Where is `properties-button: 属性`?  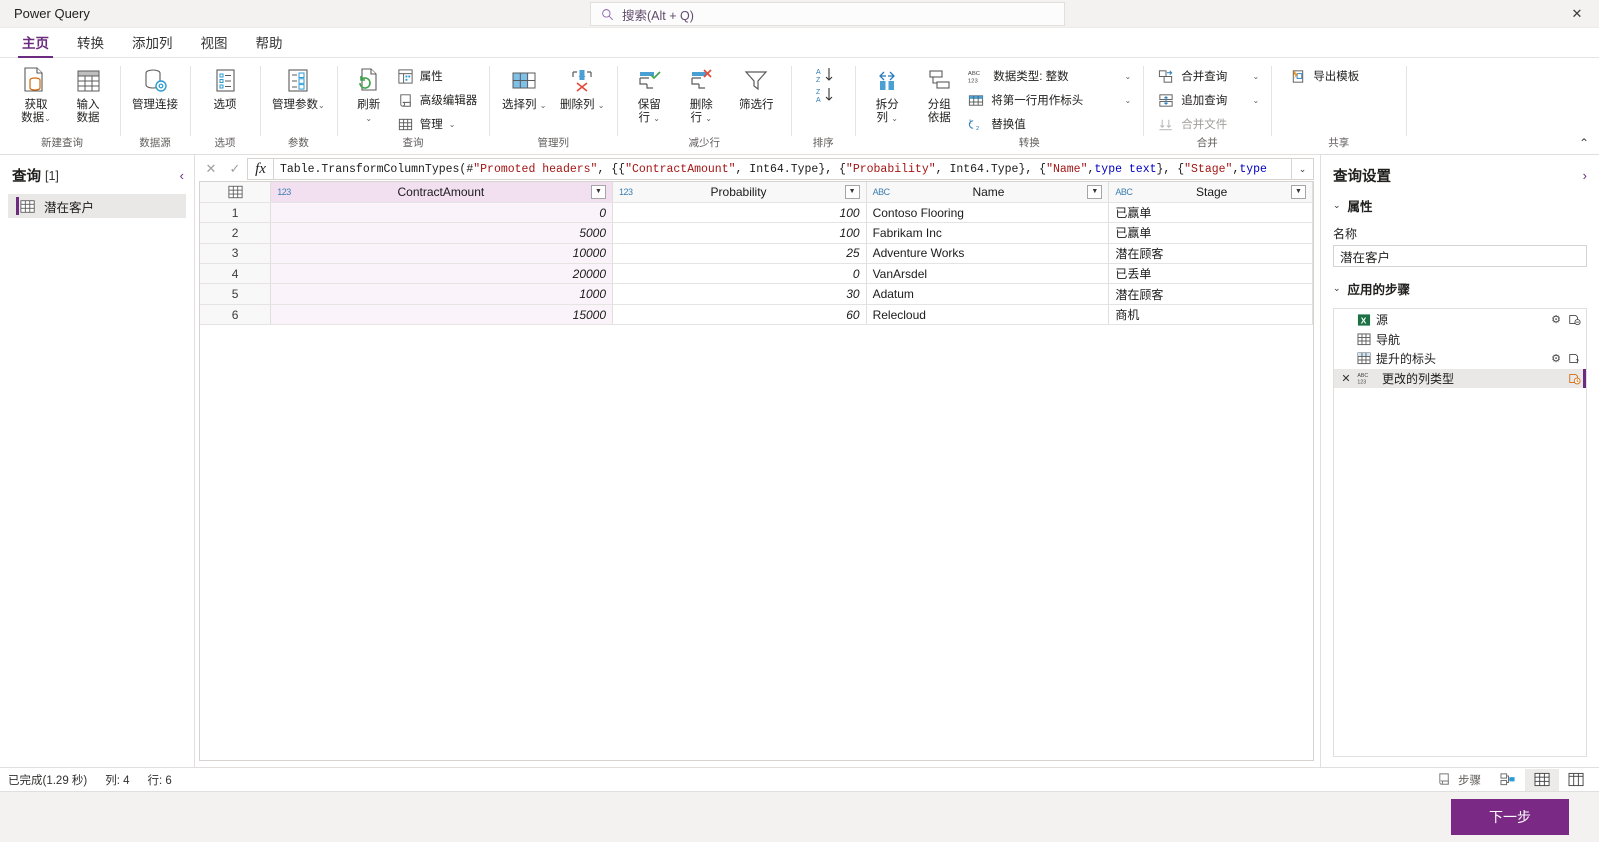 properties-button: 属性 is located at coordinates (439, 76).